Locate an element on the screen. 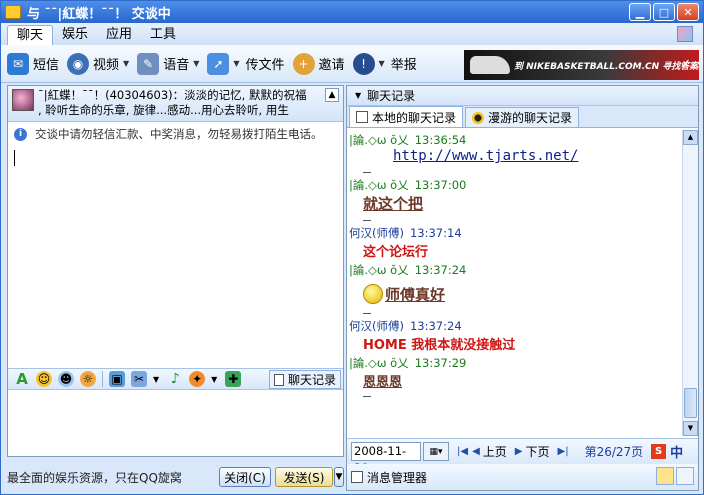  emoticon-icon: ☺ is located at coordinates (44, 379).